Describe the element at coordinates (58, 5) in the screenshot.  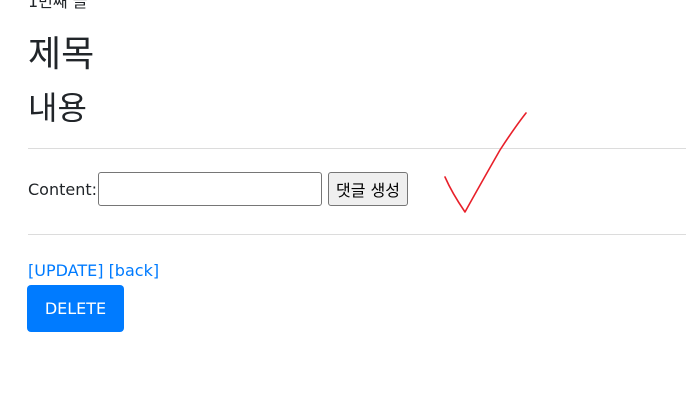
I see `cut-off-heading: 1번째 글` at that location.